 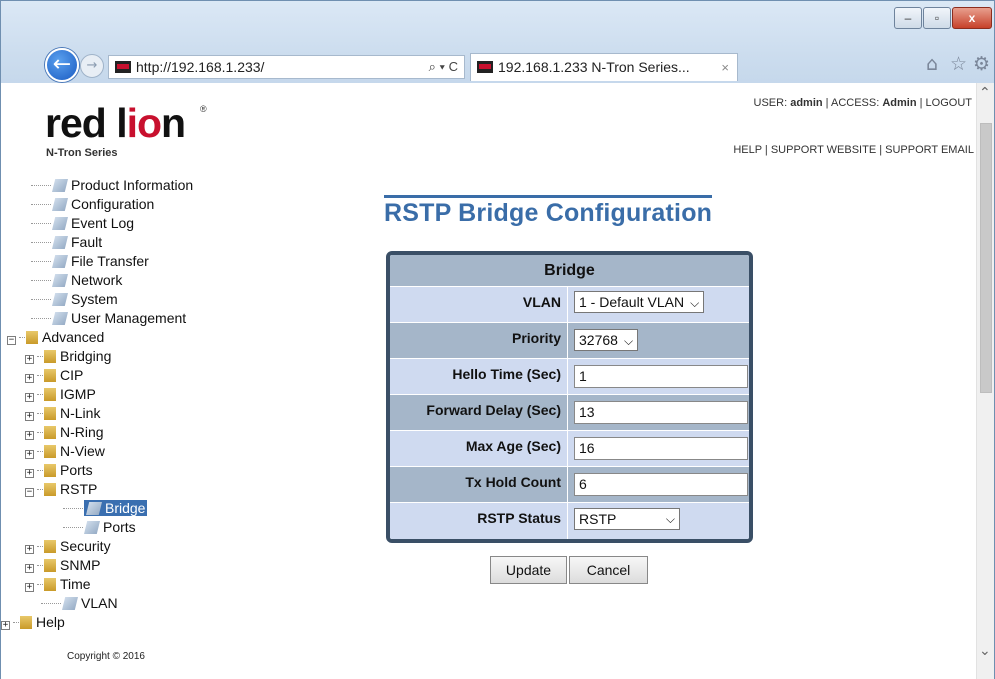 I want to click on tab-favicon-icon, so click(x=485, y=67).